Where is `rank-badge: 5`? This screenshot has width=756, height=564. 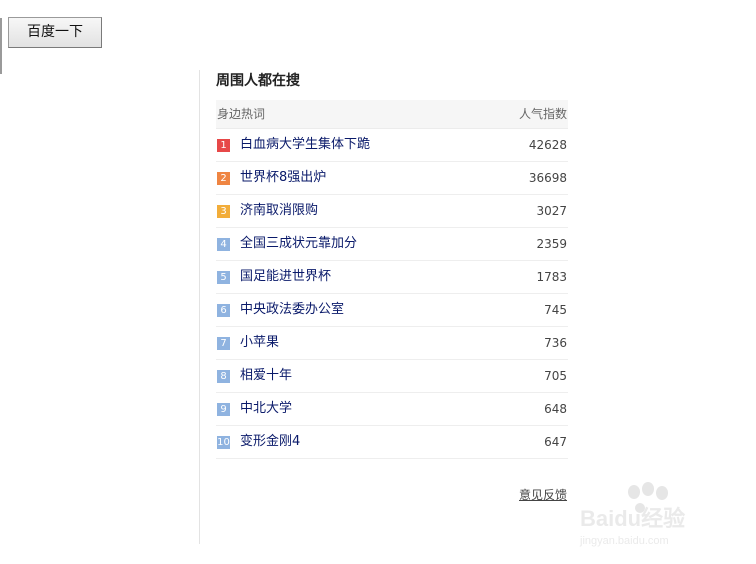 rank-badge: 5 is located at coordinates (223, 277).